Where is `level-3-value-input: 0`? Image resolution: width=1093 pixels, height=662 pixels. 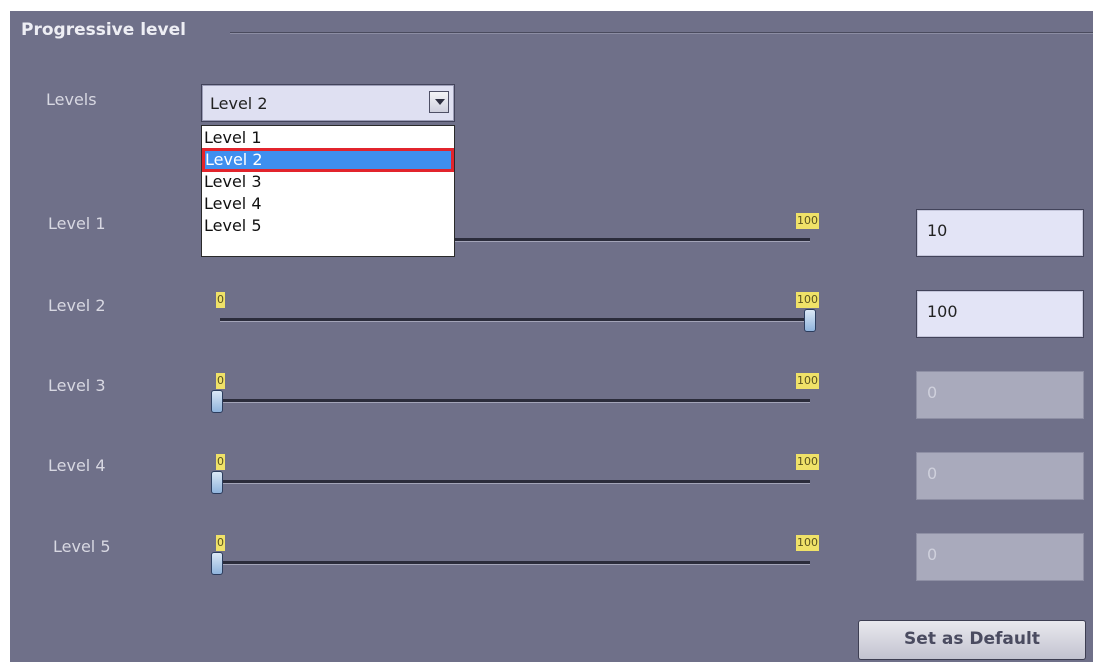
level-3-value-input: 0 is located at coordinates (1000, 395).